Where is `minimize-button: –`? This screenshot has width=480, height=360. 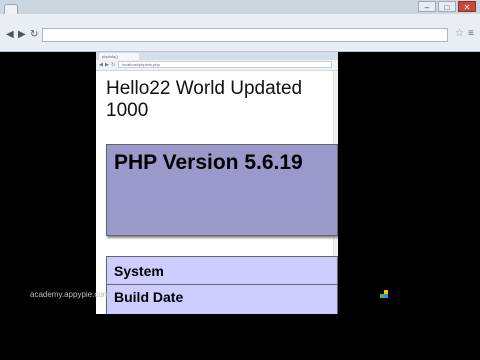 minimize-button: – is located at coordinates (427, 6).